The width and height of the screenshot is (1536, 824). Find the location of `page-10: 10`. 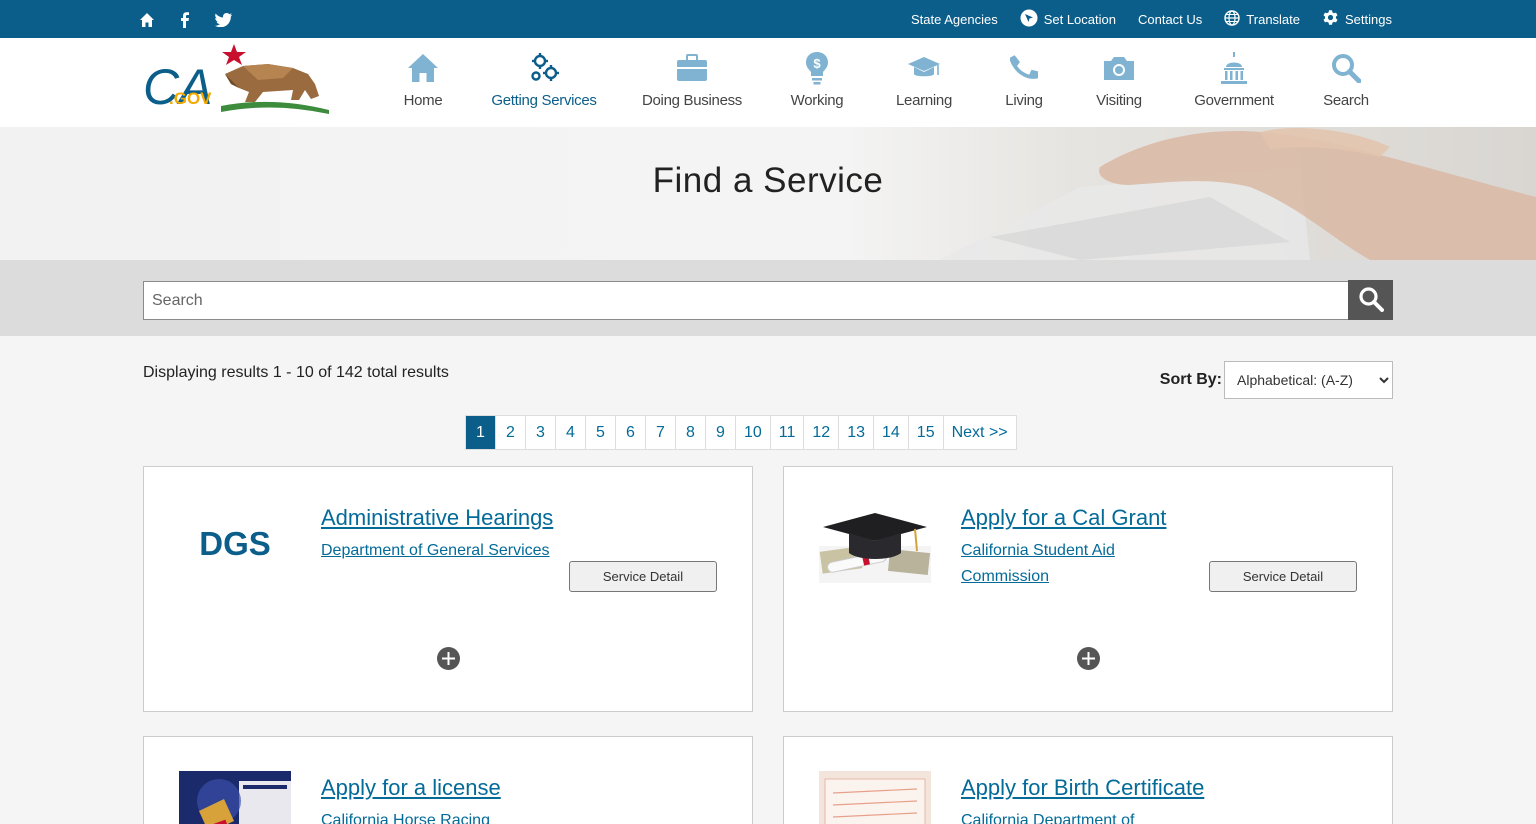

page-10: 10 is located at coordinates (753, 432).